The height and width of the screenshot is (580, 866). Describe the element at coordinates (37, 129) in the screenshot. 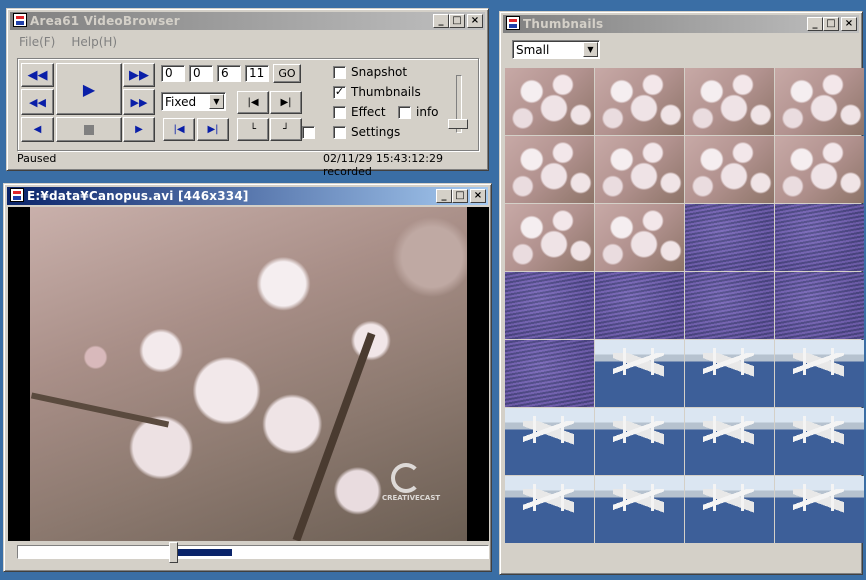

I see `step-back-button: ◀` at that location.